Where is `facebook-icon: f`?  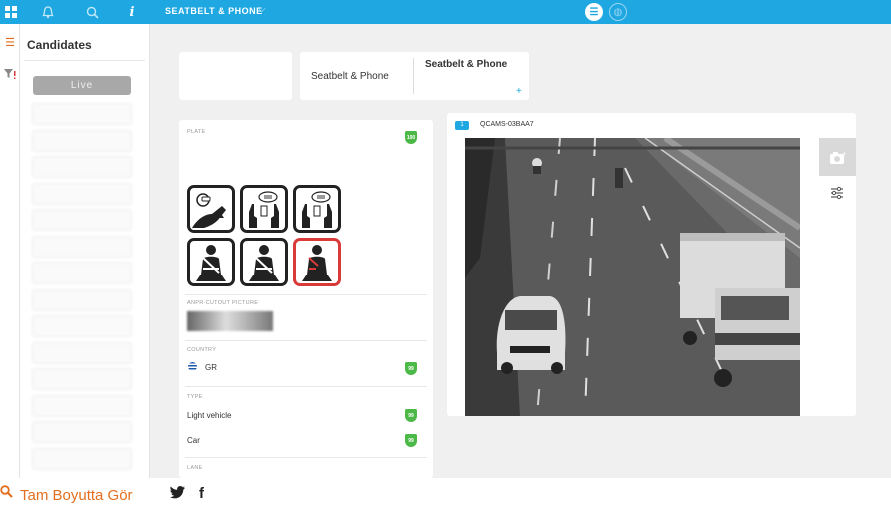
facebook-icon: f is located at coordinates (201, 493).